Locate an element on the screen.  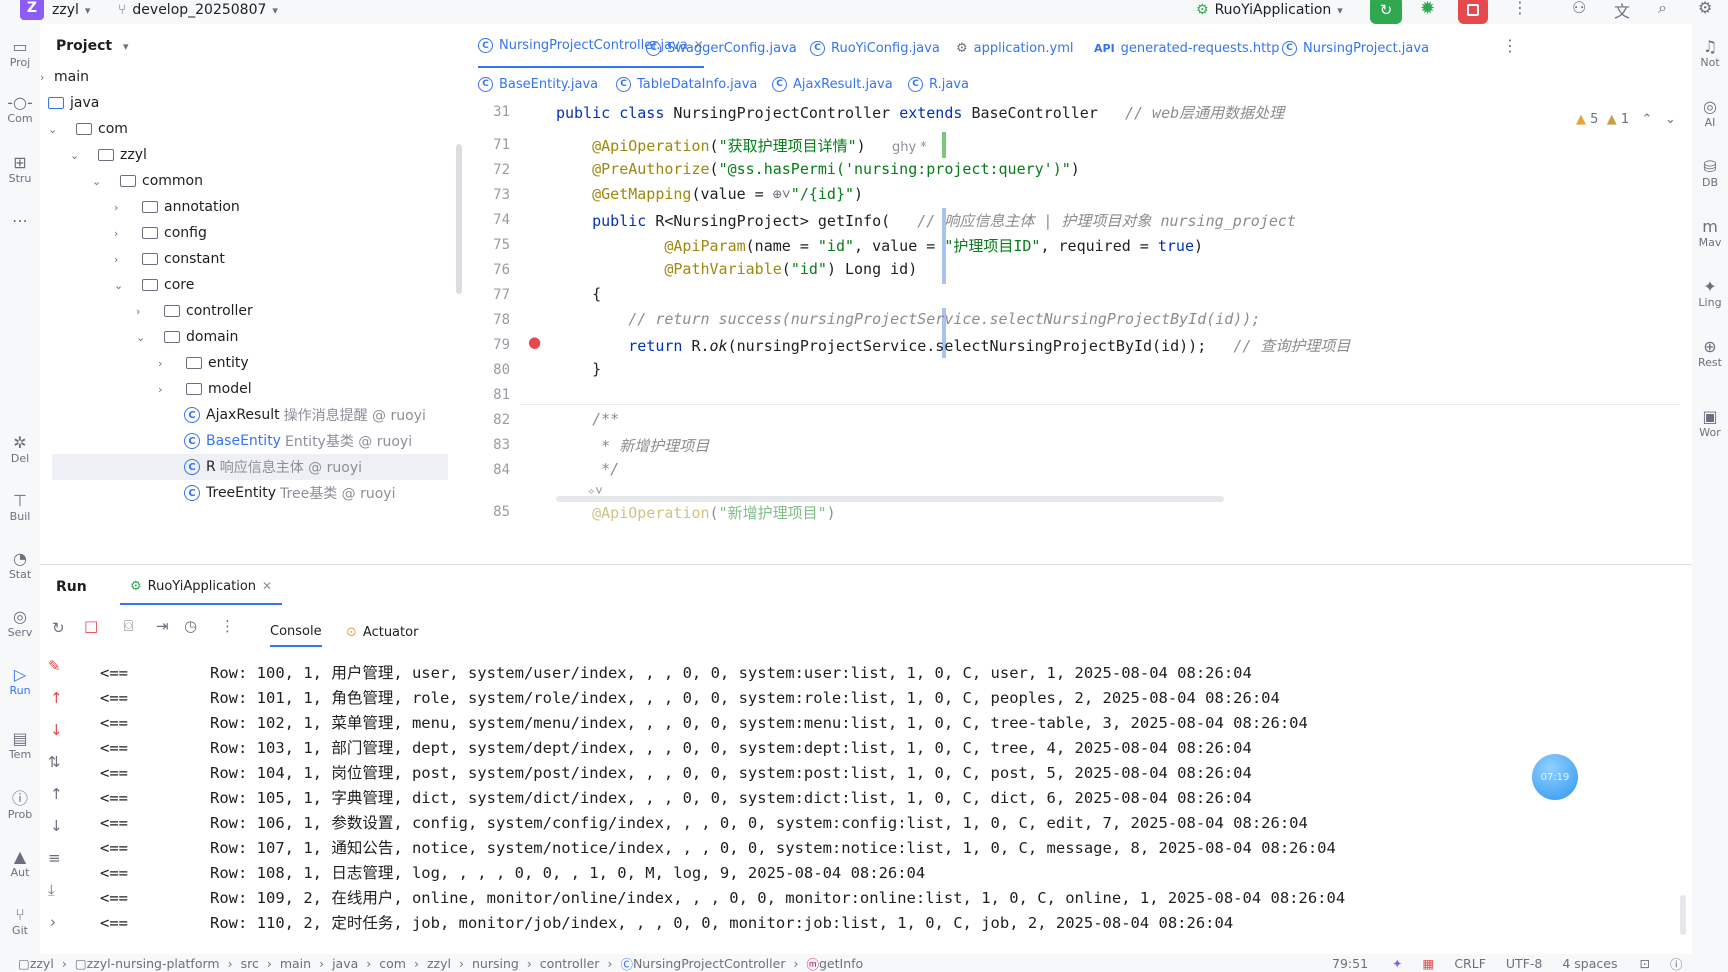
run-config-selector: ⚙ RuoYiApplication ▾ is located at coordinates (1269, 10).